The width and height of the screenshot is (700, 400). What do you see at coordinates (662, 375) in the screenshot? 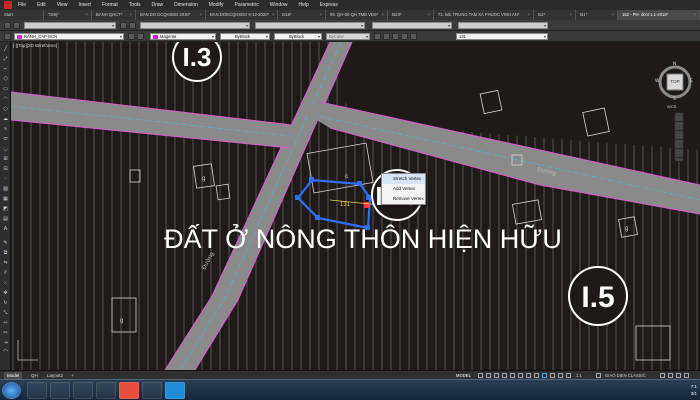
I see `annotation-monitor-icon` at bounding box center [662, 375].